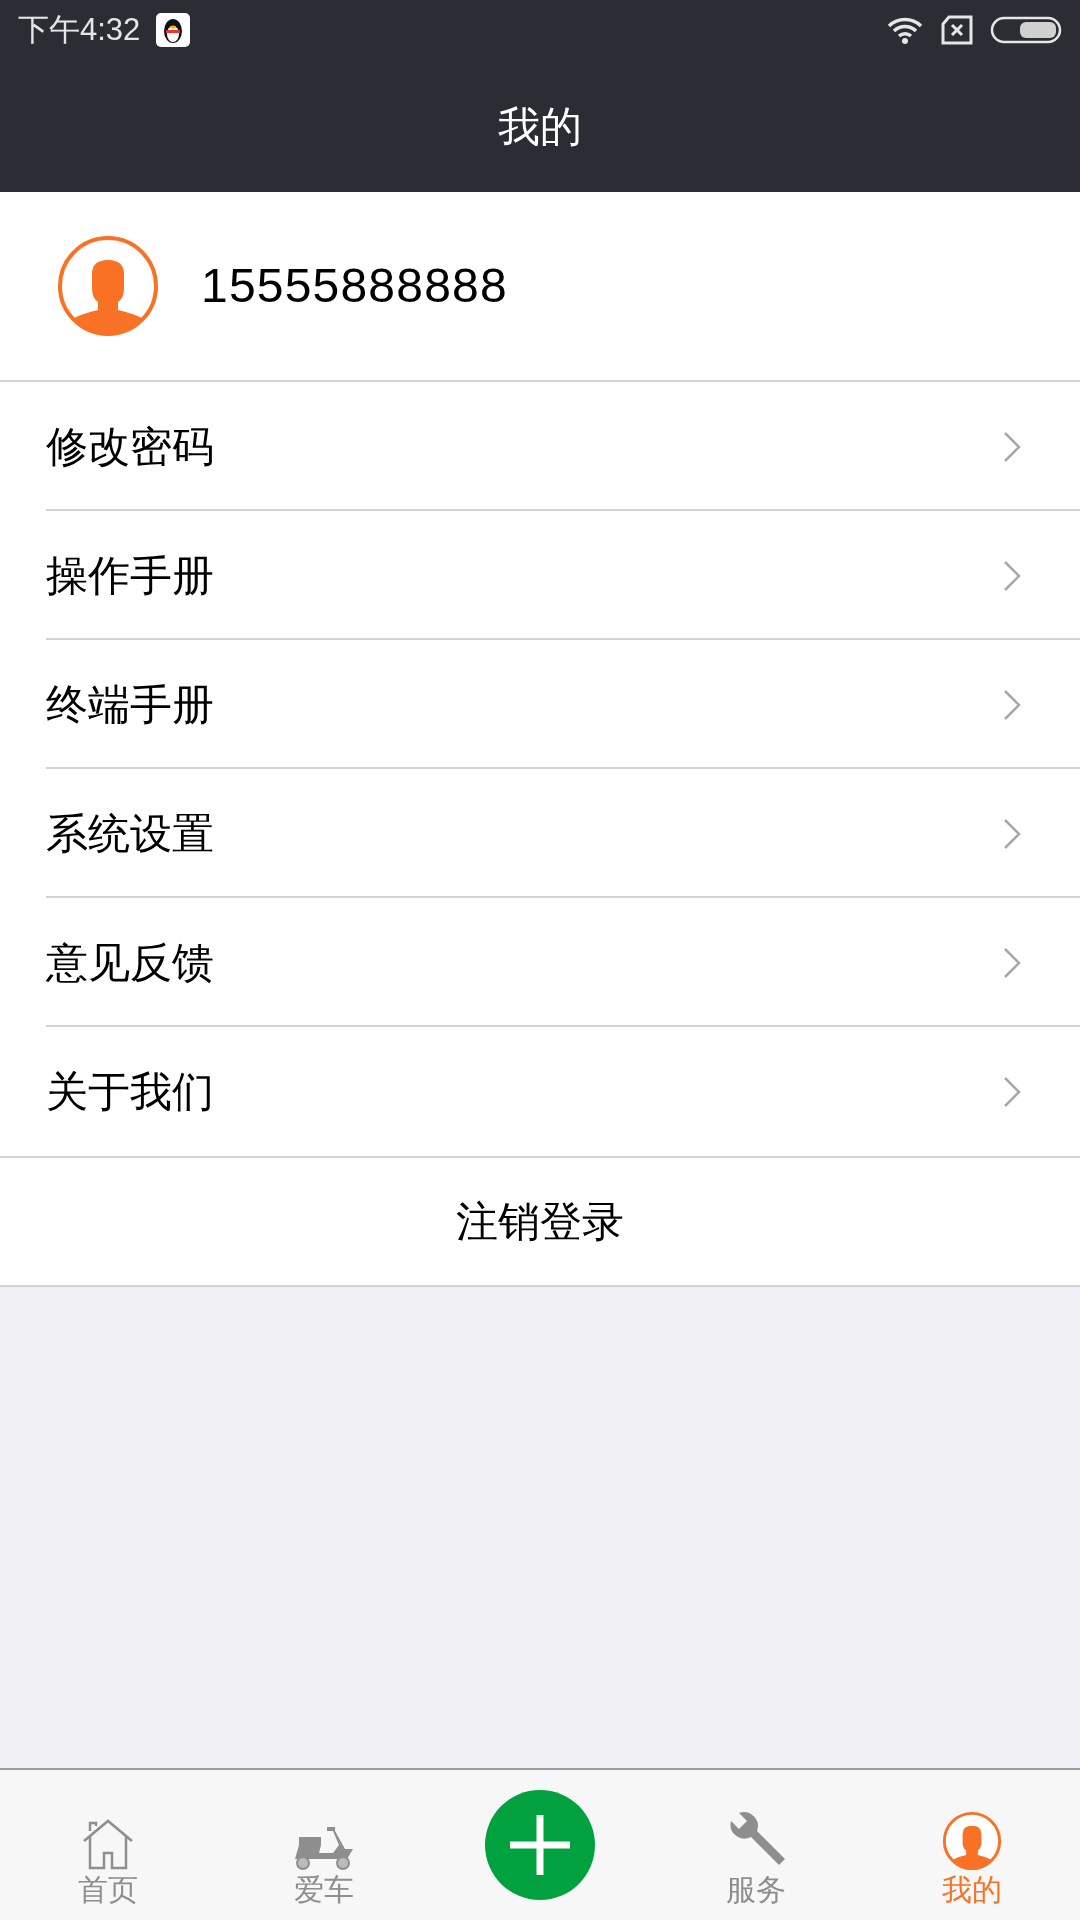  Describe the element at coordinates (972, 1841) in the screenshot. I see `person-icon` at that location.